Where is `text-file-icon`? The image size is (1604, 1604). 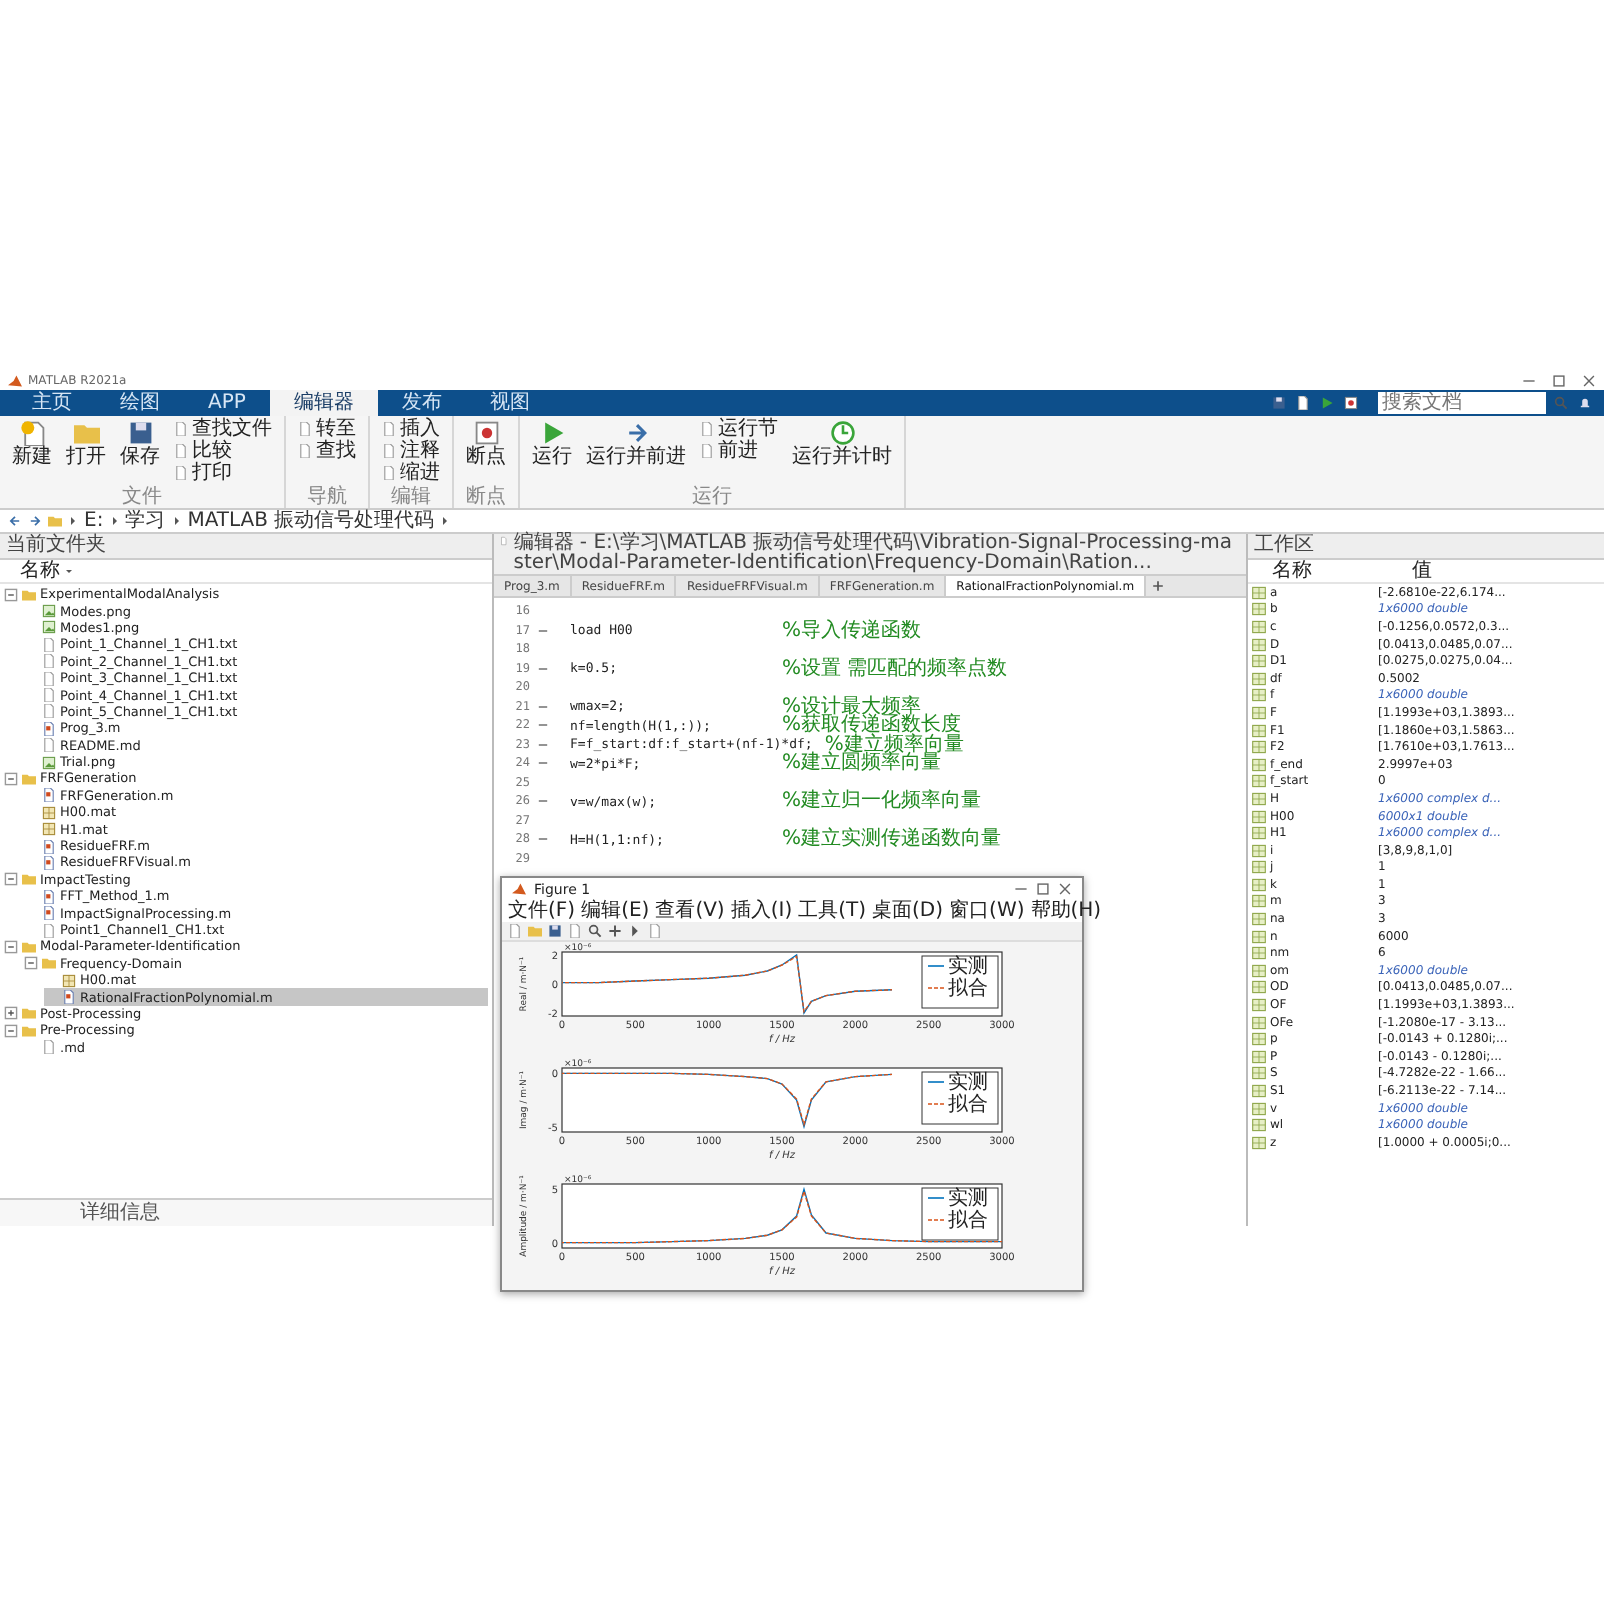 text-file-icon is located at coordinates (49, 930).